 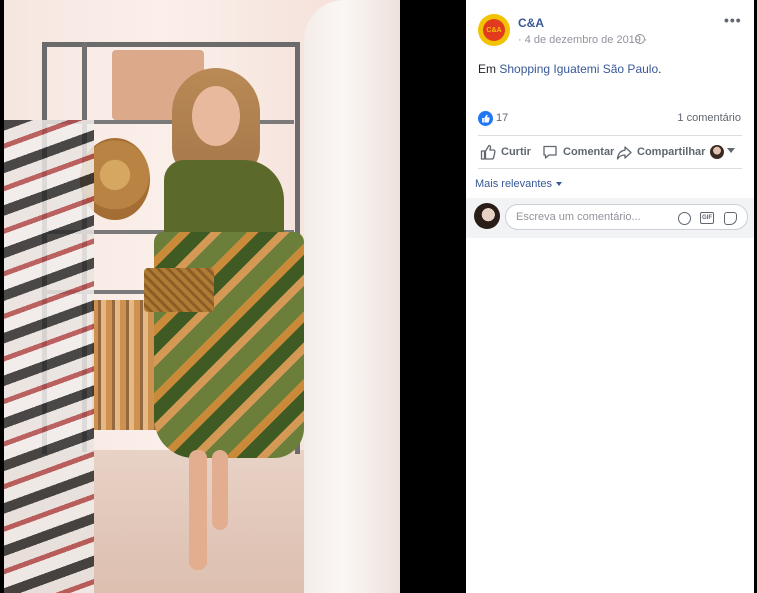 I want to click on photo-left-clothes, so click(x=49, y=356).